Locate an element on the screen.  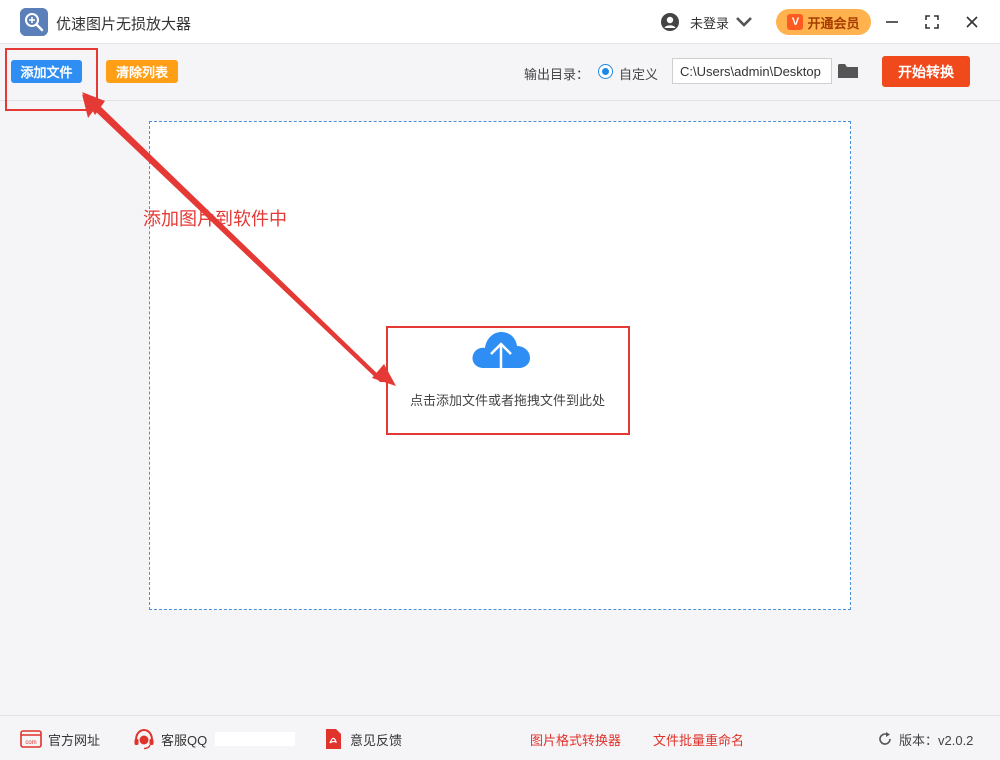
custom-directory-label: 自定义 is located at coordinates (639, 74).